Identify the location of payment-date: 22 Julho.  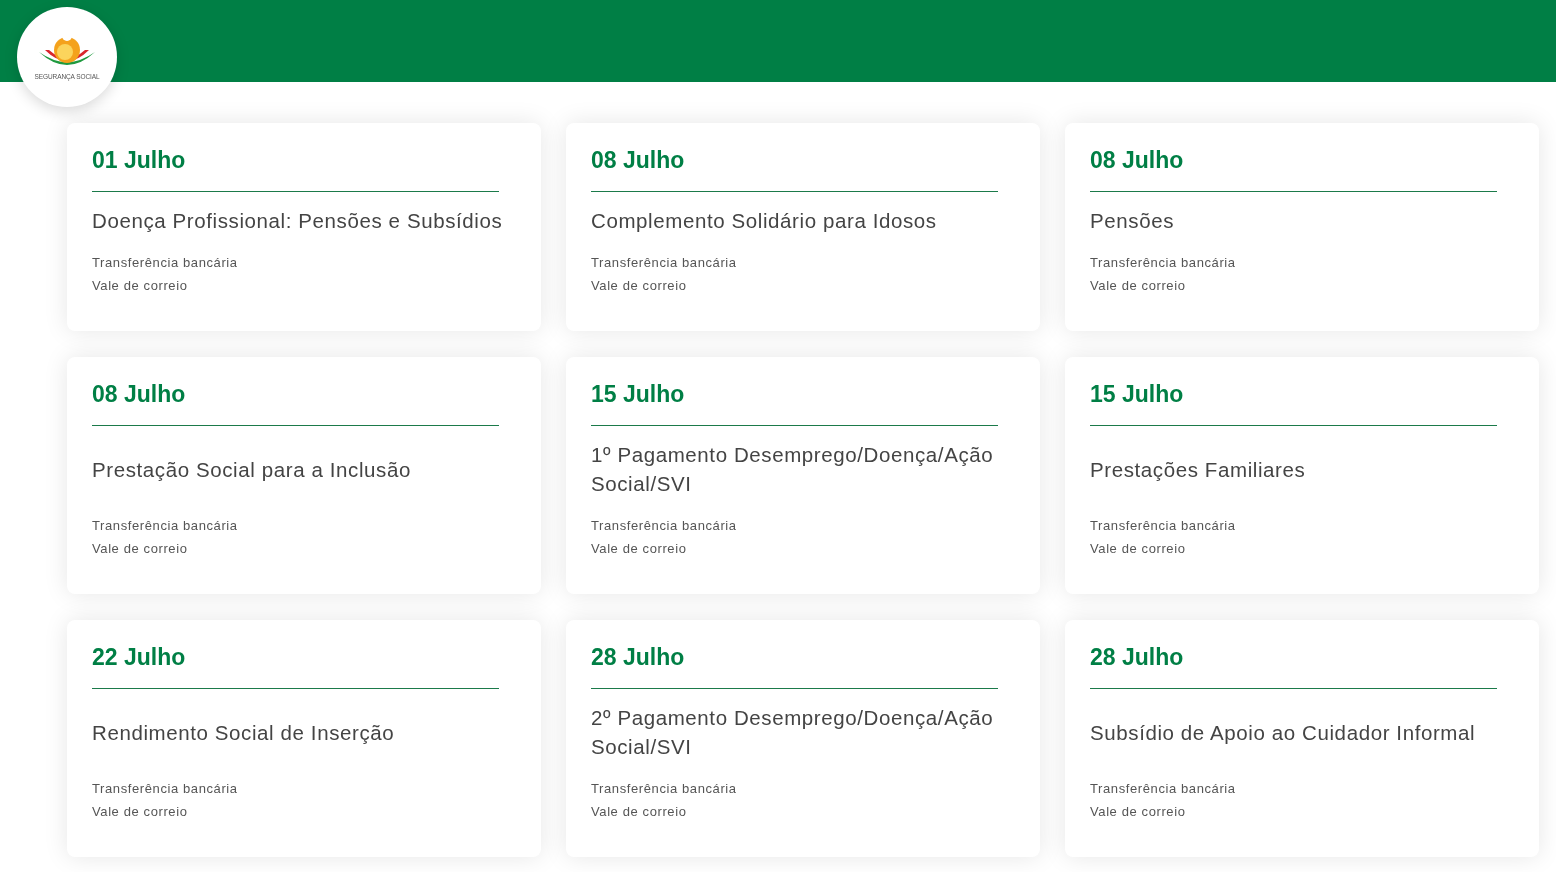
(139, 657).